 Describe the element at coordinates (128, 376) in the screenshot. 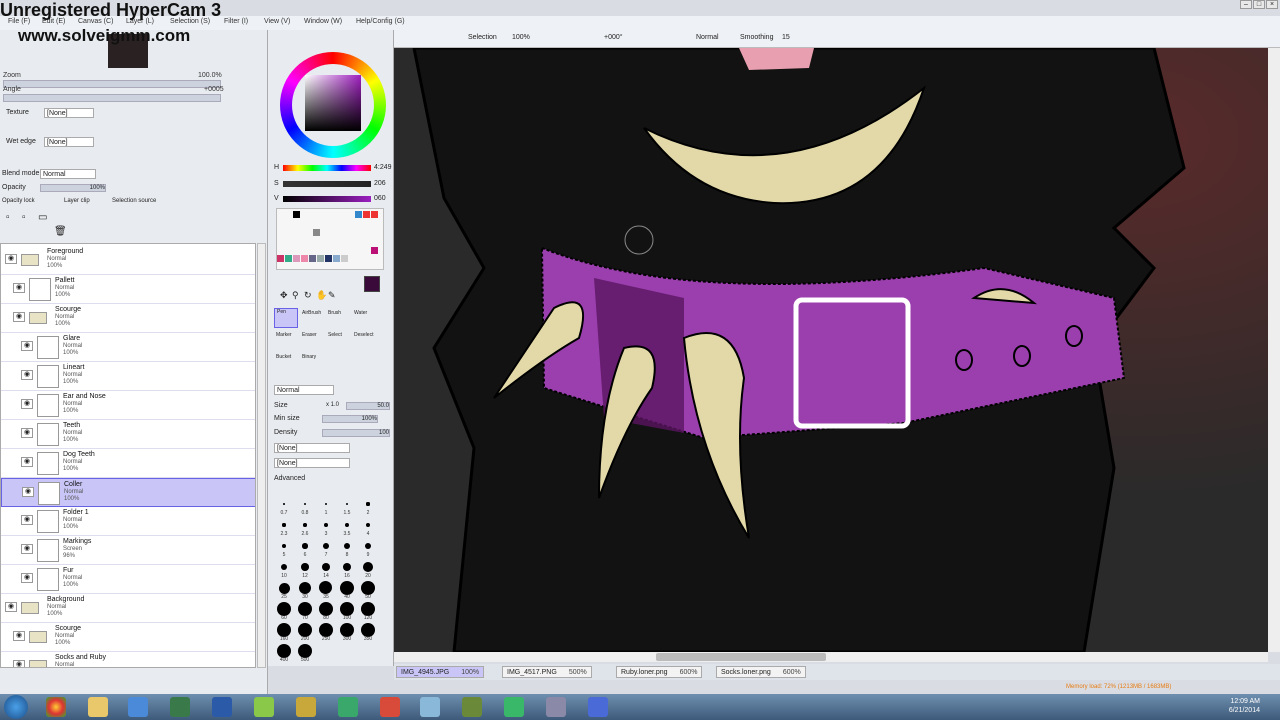

I see `layer-row: ◉ Lineart Normal 100%` at that location.